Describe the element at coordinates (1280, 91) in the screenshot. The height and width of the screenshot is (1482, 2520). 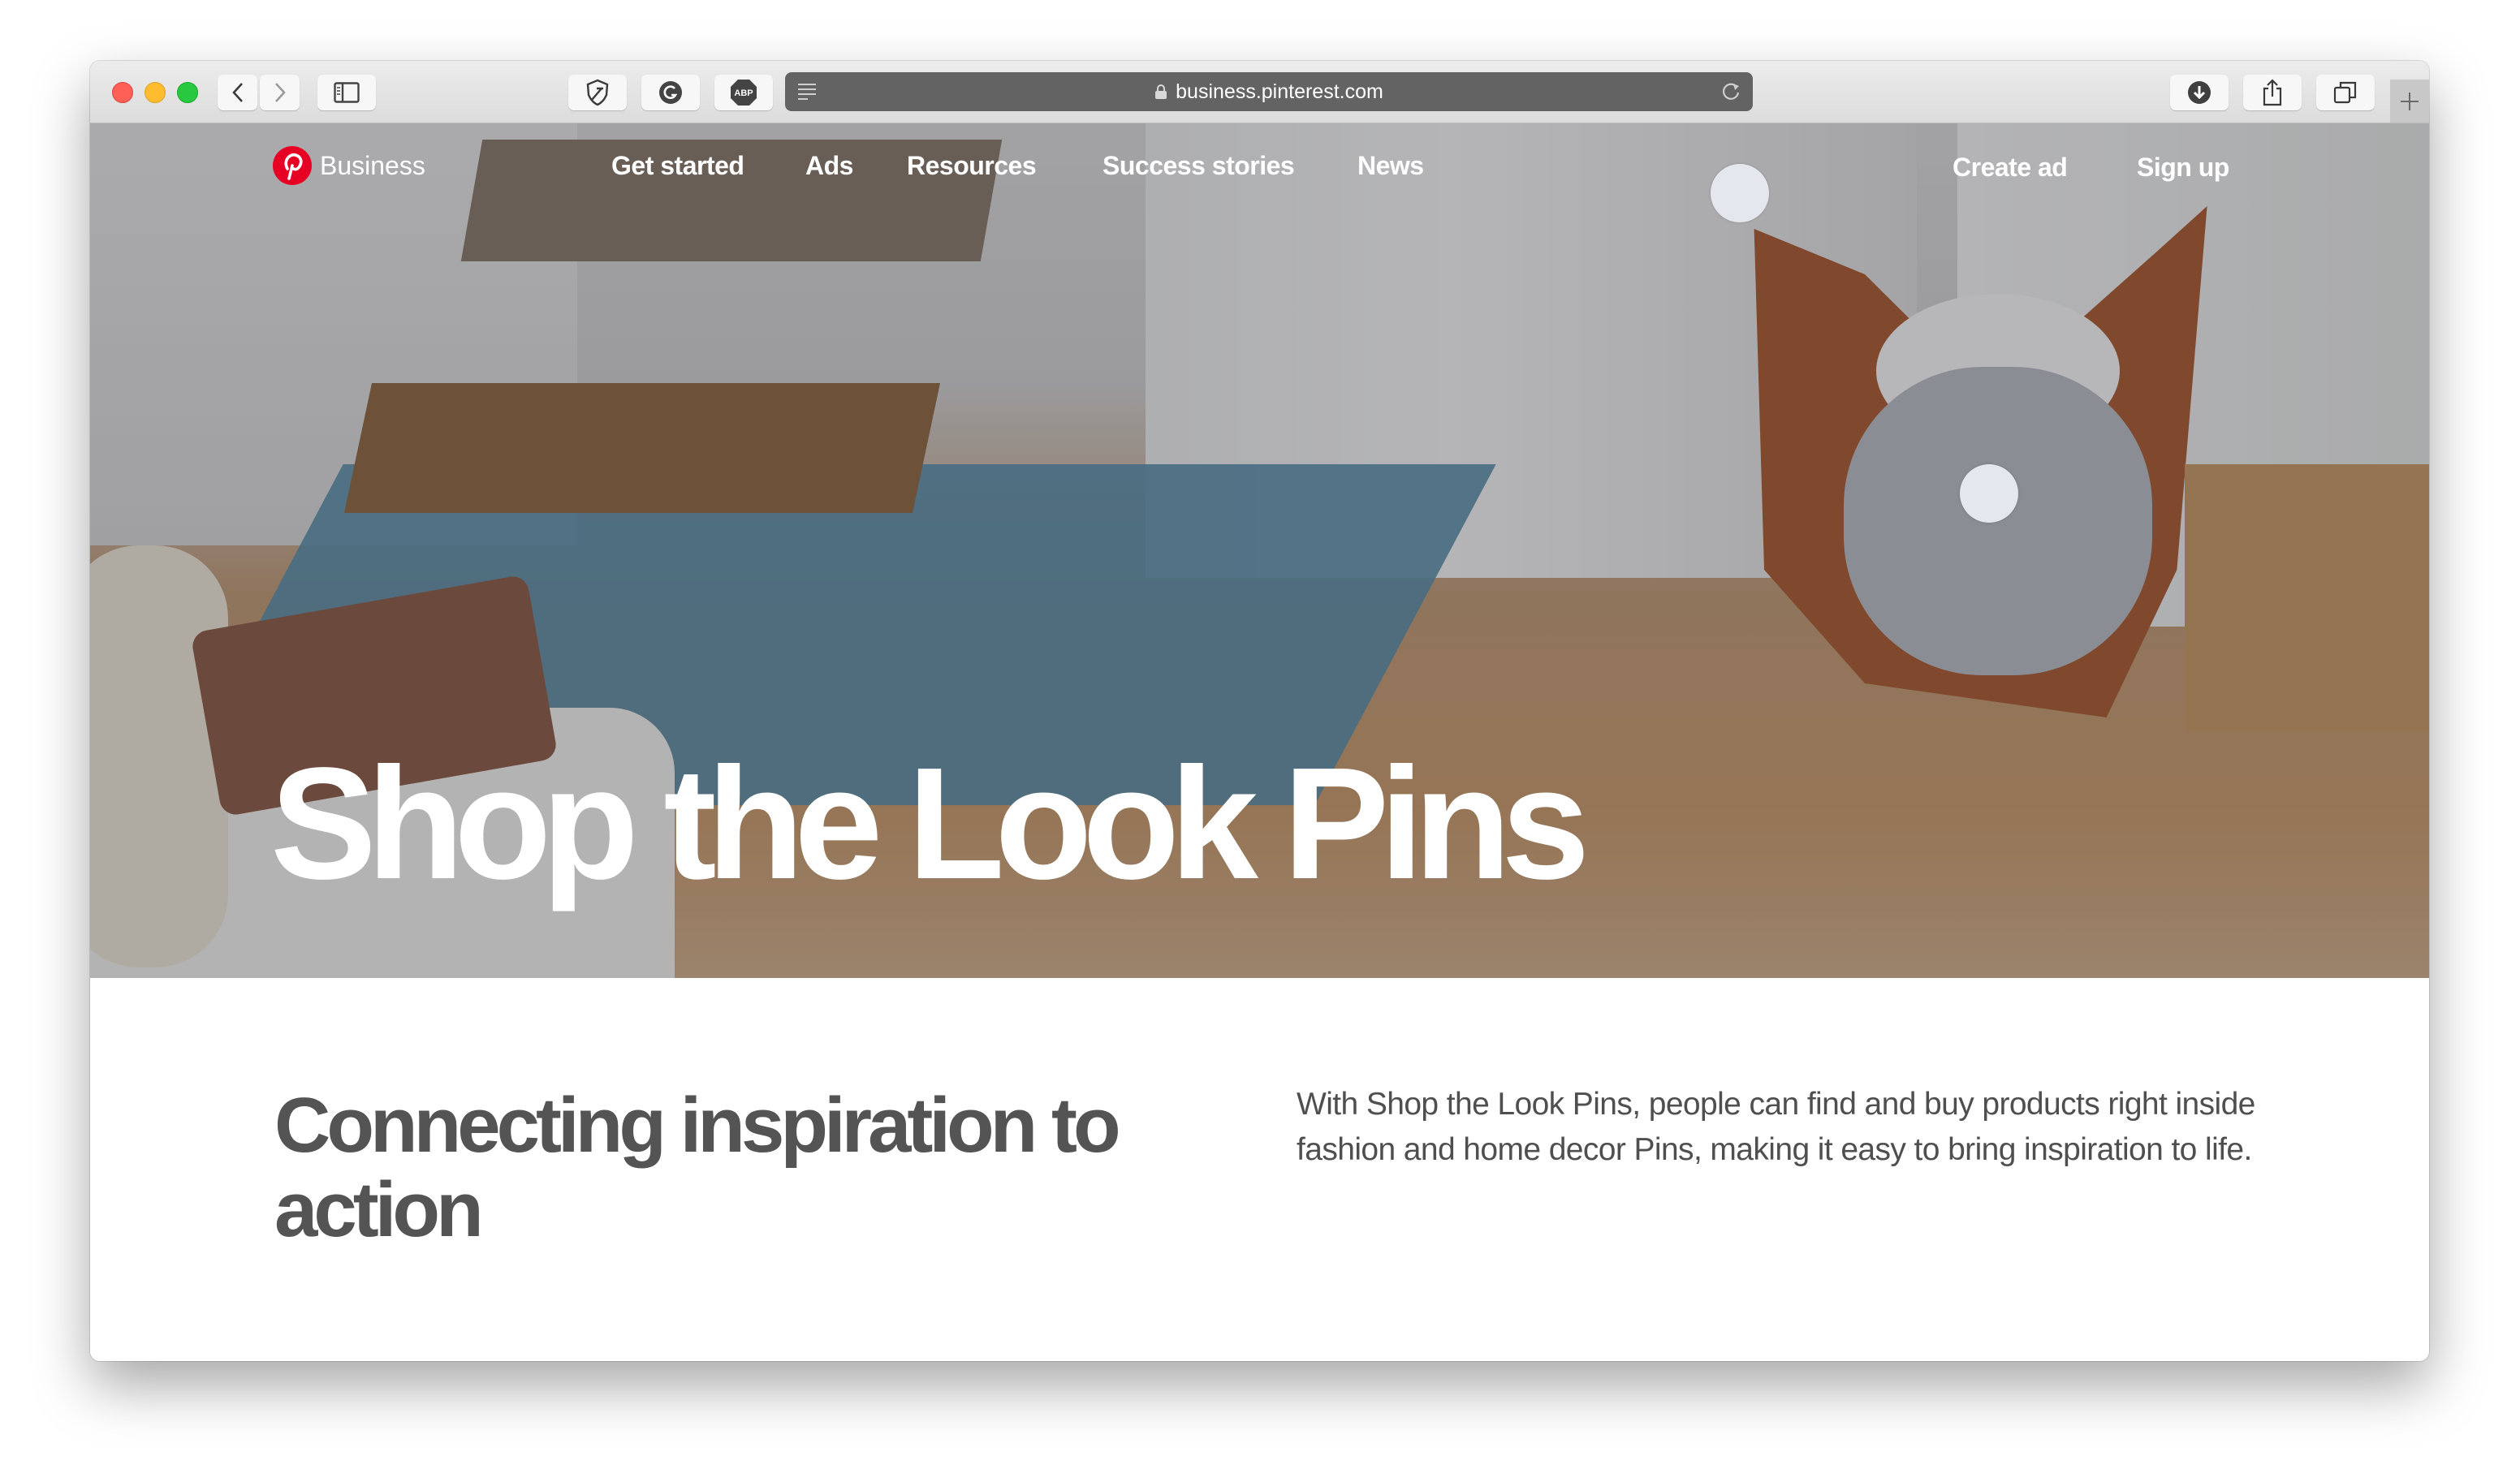
I see `url-text: business.pinterest.com` at that location.